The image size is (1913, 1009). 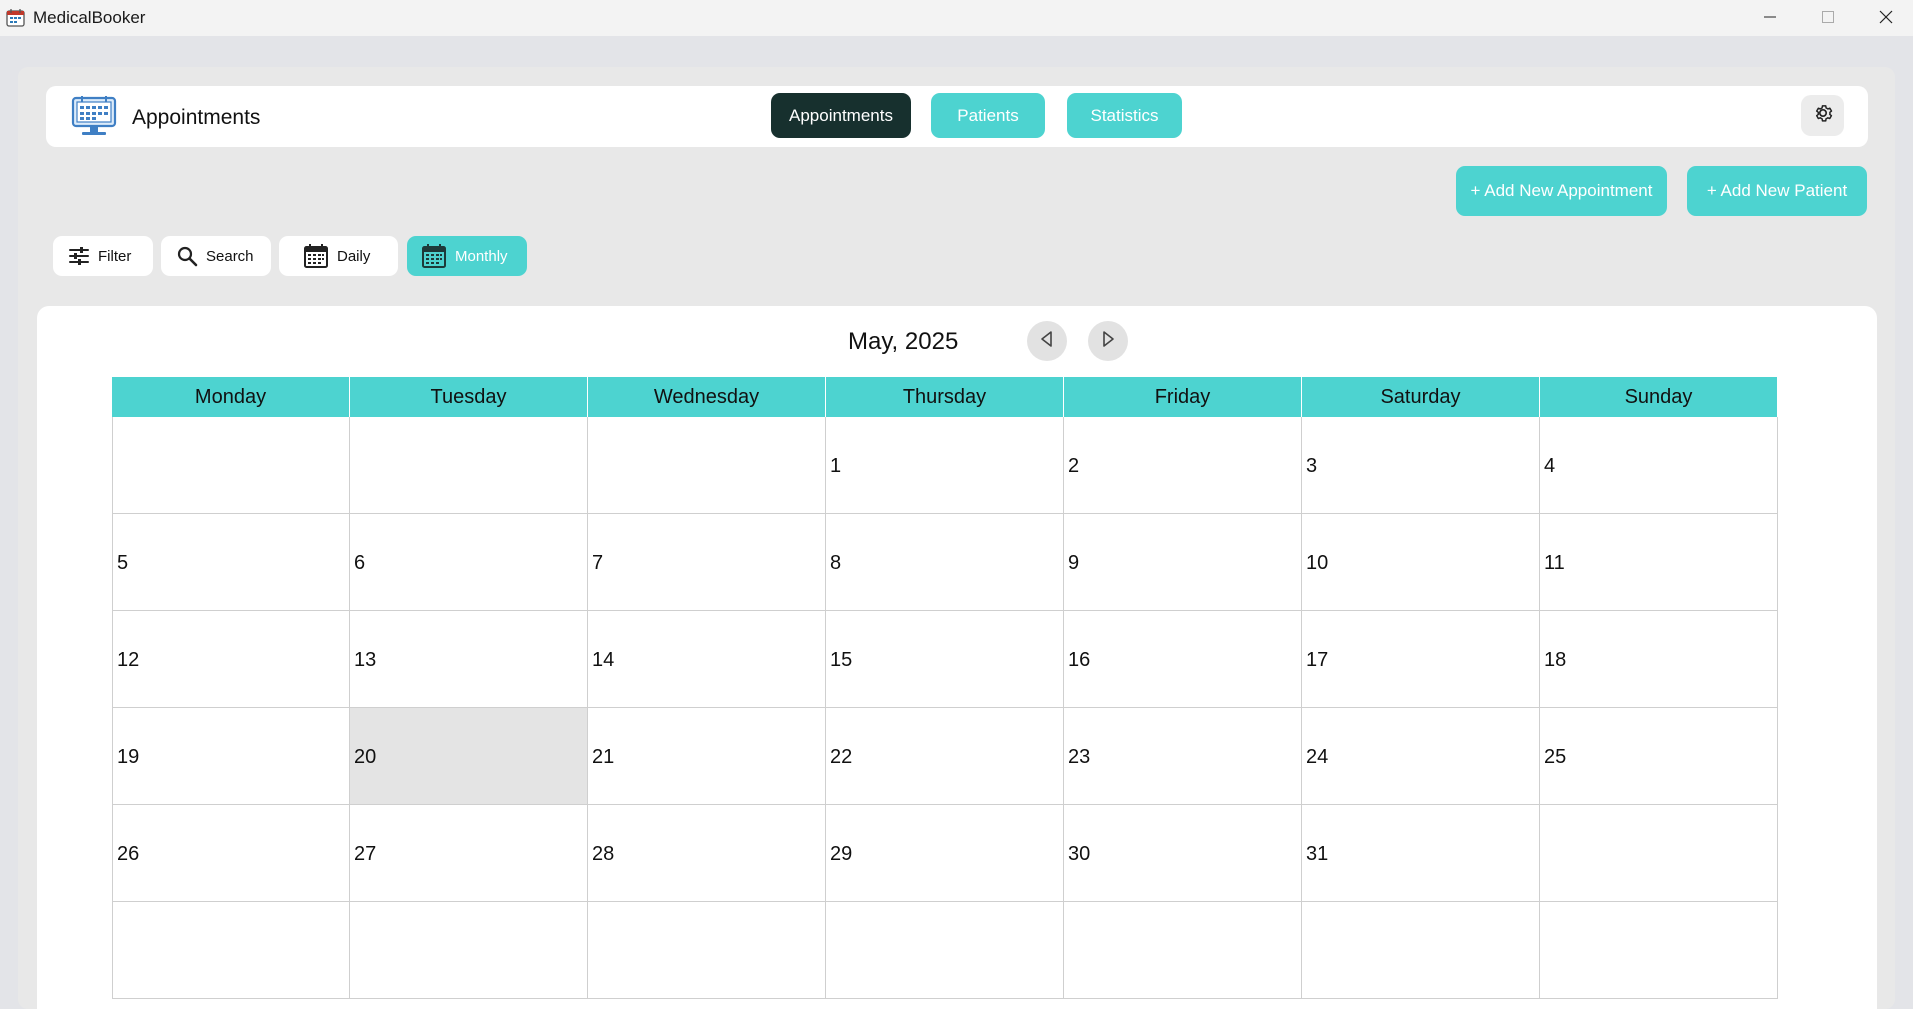 I want to click on add-patient-button: + Add New Patient, so click(x=1777, y=191).